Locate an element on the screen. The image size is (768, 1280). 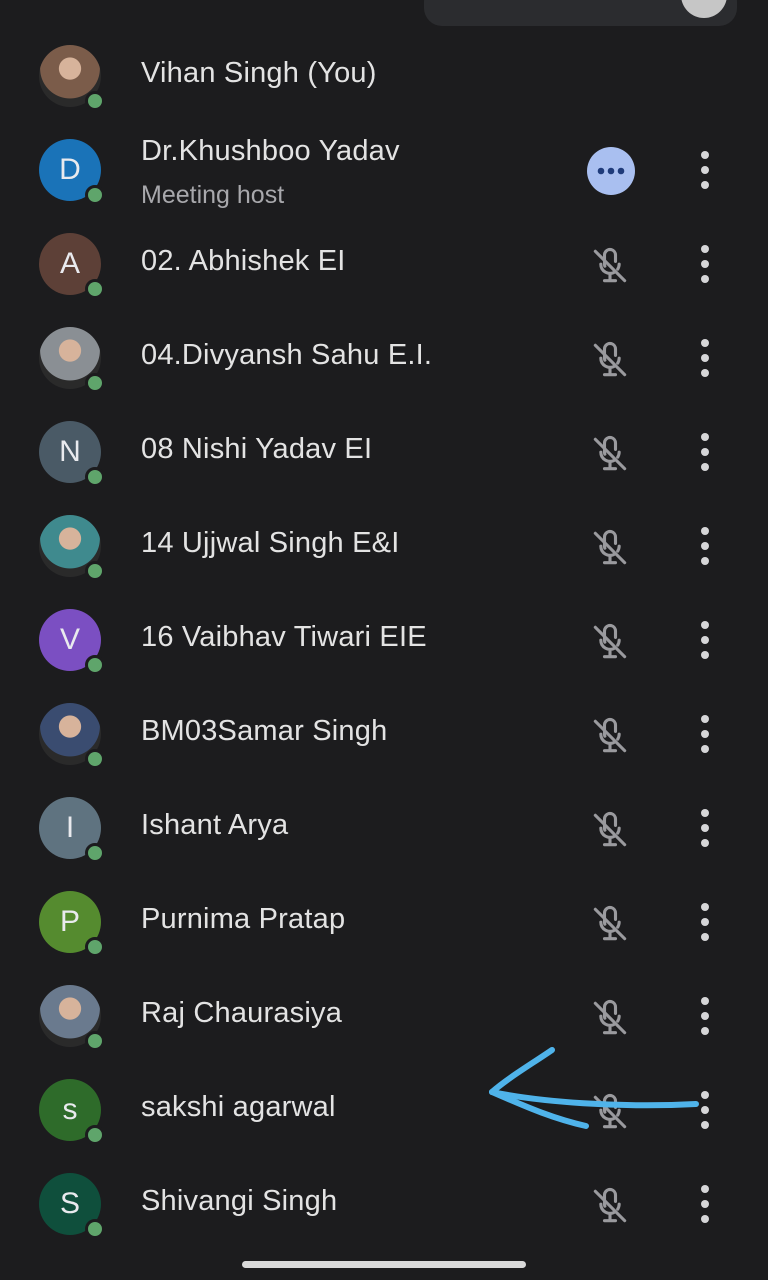
avatar: V is located at coordinates (72, 642).